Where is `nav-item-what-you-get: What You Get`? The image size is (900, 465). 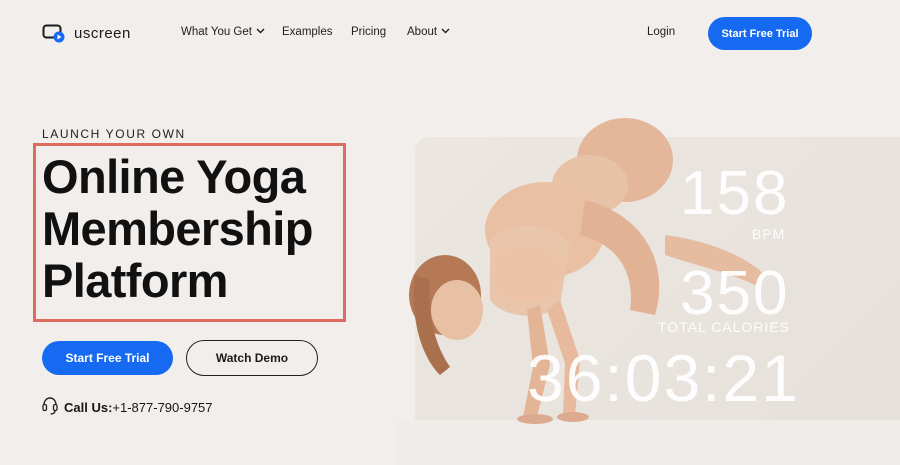
nav-item-what-you-get: What You Get is located at coordinates (223, 32).